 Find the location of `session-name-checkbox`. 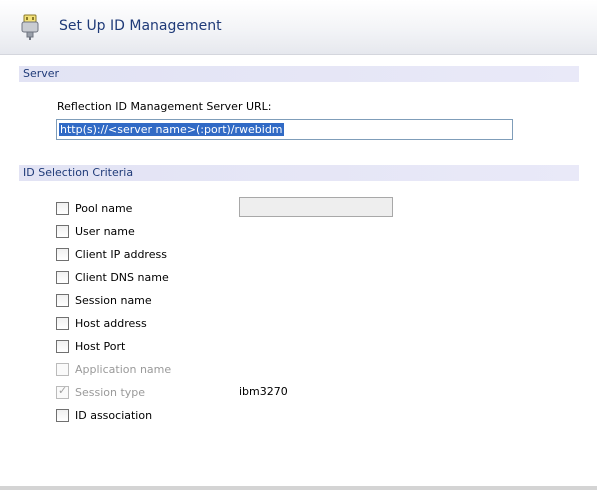

session-name-checkbox is located at coordinates (62, 300).